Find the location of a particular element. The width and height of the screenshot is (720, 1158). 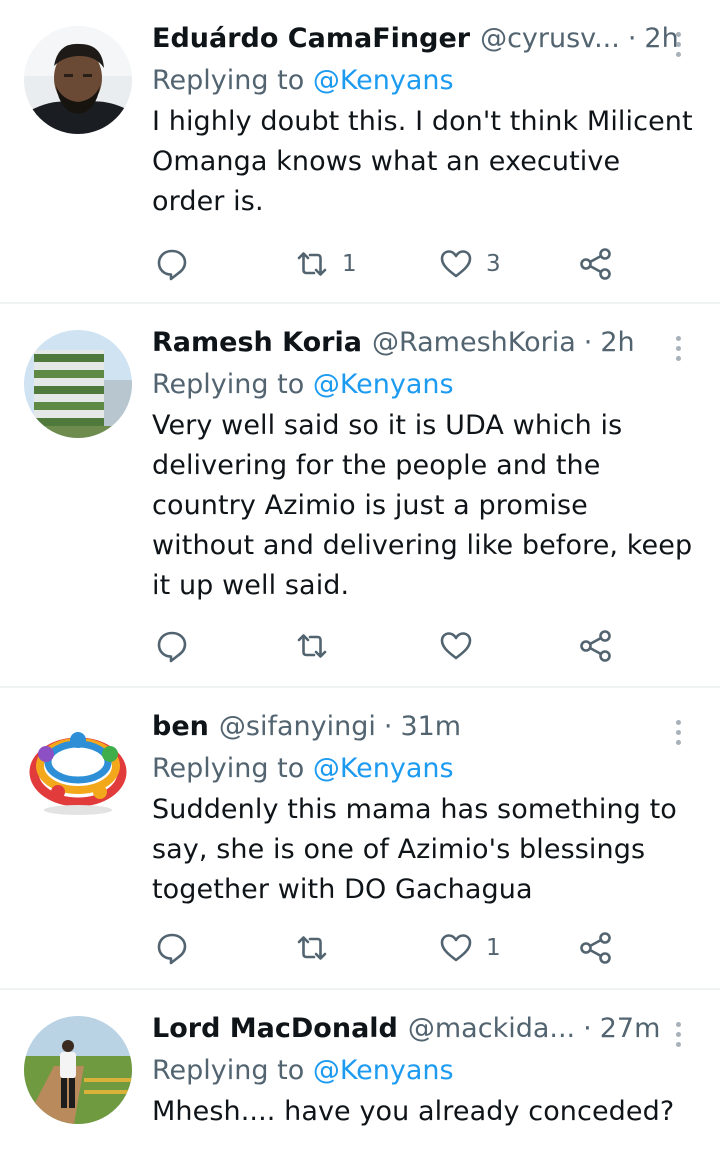

tweet-header: Eduárdo CamaFinger @cyrusv... · 2h is located at coordinates (424, 39).